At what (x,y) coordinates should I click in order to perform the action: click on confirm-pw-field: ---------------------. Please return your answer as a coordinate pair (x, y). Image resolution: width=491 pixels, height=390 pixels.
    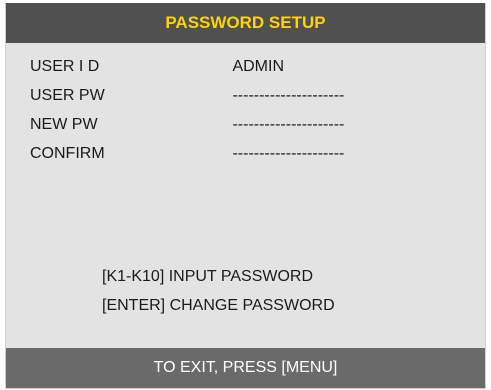
    Looking at the image, I should click on (288, 154).